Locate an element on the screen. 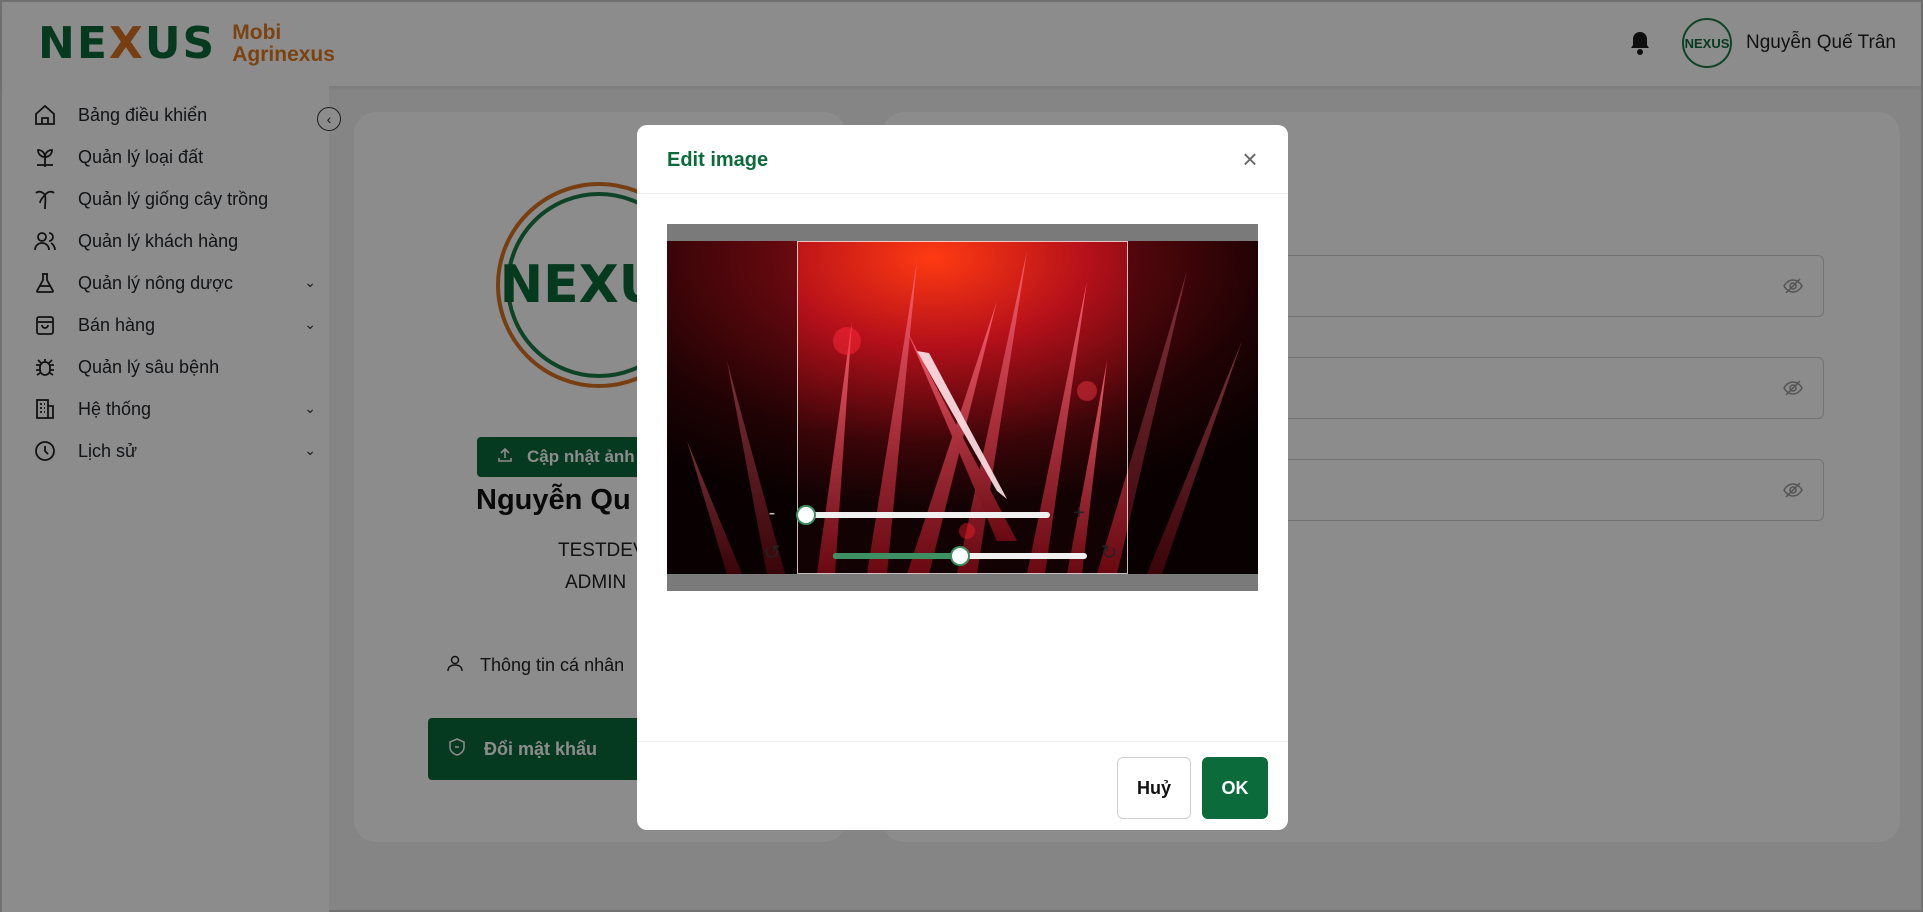 Image resolution: width=1923 pixels, height=912 pixels. close-icon: × is located at coordinates (1250, 159).